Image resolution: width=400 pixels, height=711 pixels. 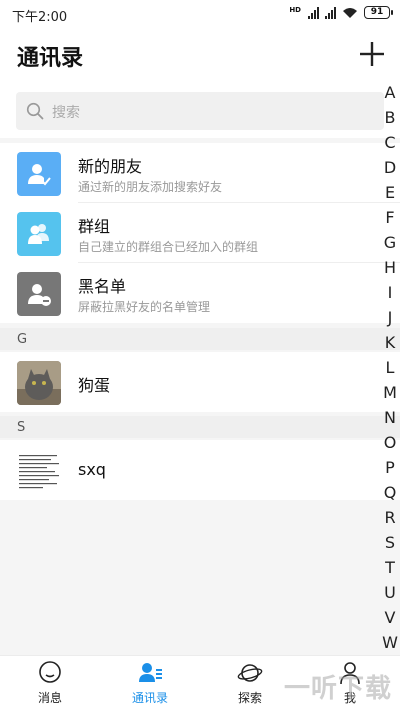 I want to click on alpha-letter-h: H, so click(x=390, y=267).